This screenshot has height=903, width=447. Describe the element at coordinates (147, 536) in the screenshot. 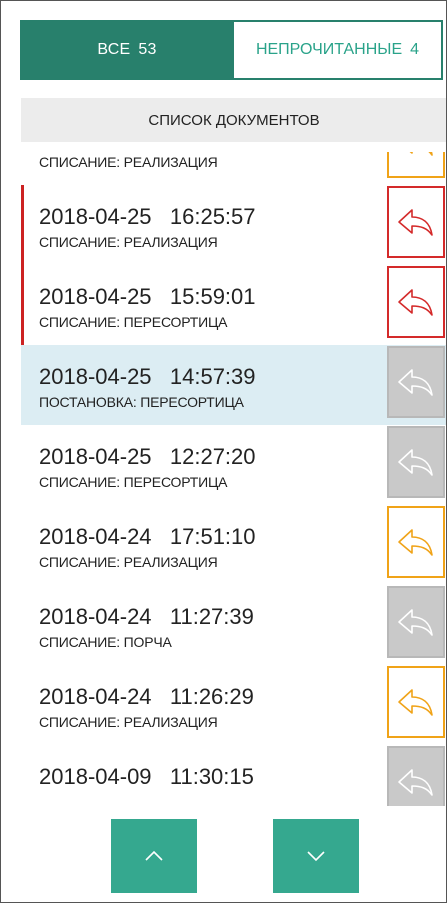

I see `document-datetime: 2018-04-24 17:51:10` at that location.